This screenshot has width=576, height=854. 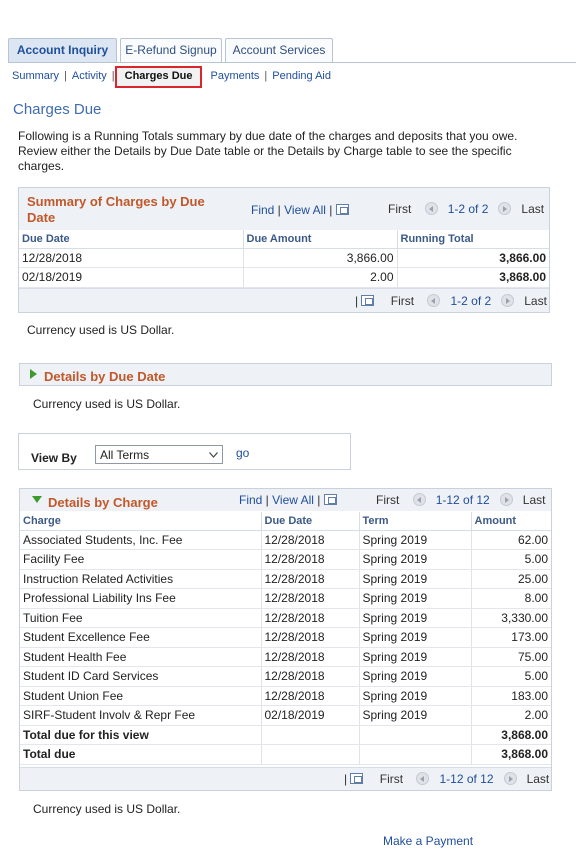 What do you see at coordinates (159, 454) in the screenshot?
I see `view-by-select: All Terms` at bounding box center [159, 454].